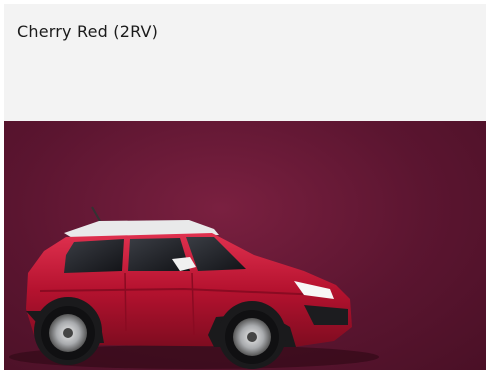  Describe the element at coordinates (68, 333) in the screenshot. I see `rear-hub` at that location.